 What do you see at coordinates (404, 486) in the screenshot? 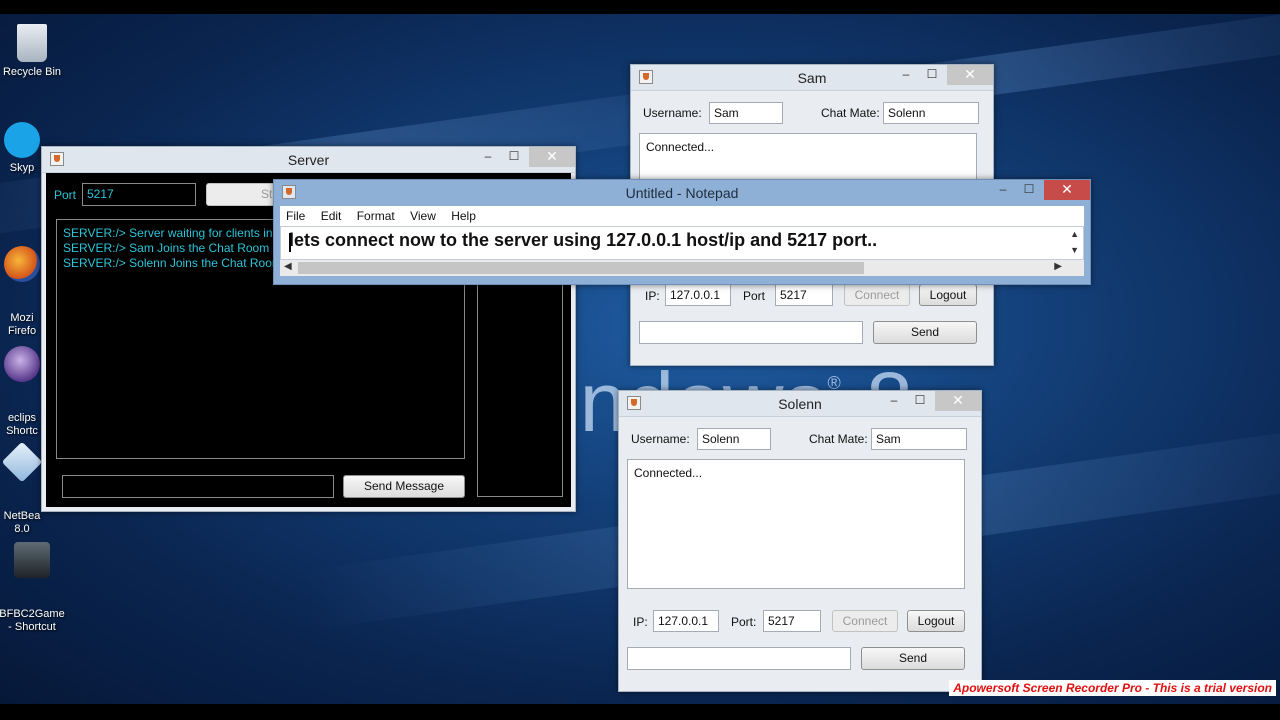
I see `send-message-button: Send Message` at bounding box center [404, 486].